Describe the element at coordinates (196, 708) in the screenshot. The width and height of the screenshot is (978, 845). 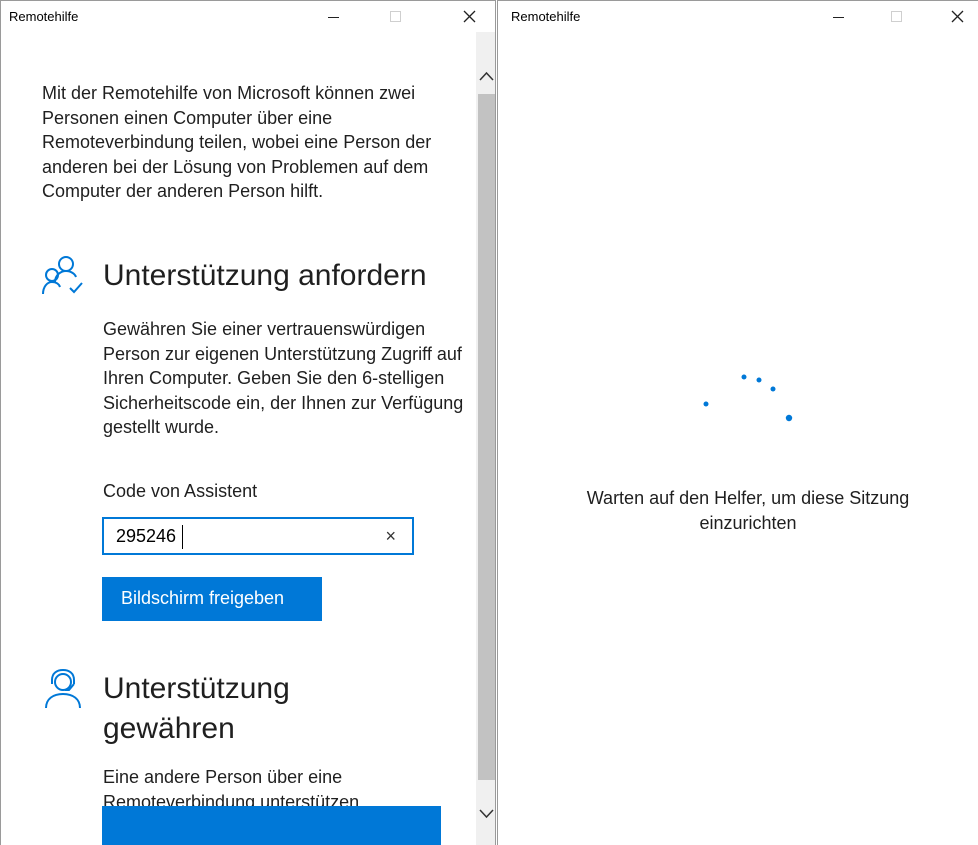
I see `give-help-heading: Unterstützung gewähren` at that location.